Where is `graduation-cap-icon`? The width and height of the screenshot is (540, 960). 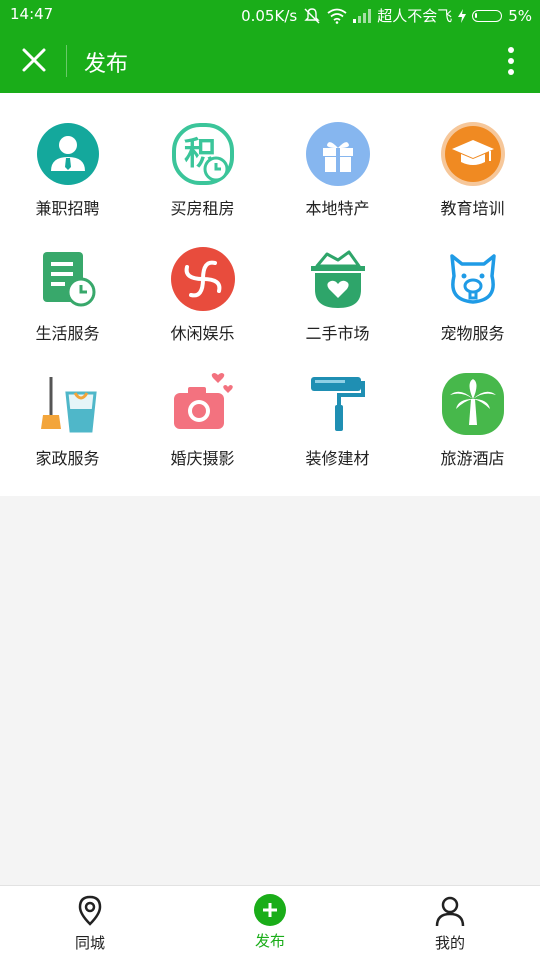 graduation-cap-icon is located at coordinates (472, 154).